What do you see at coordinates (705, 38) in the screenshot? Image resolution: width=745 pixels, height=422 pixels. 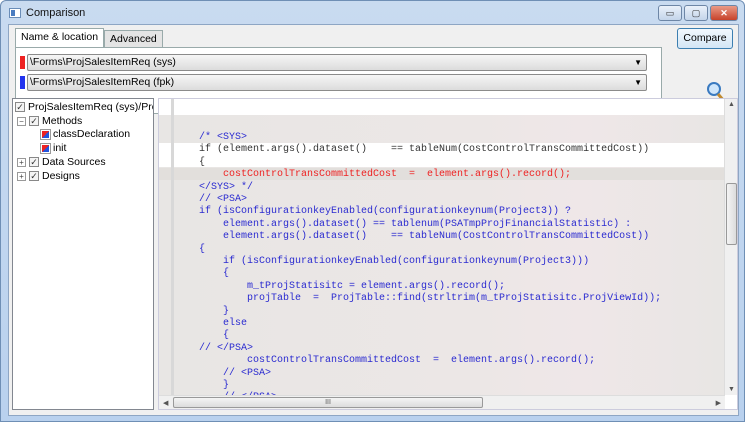 I see `compare-button: Compare` at bounding box center [705, 38].